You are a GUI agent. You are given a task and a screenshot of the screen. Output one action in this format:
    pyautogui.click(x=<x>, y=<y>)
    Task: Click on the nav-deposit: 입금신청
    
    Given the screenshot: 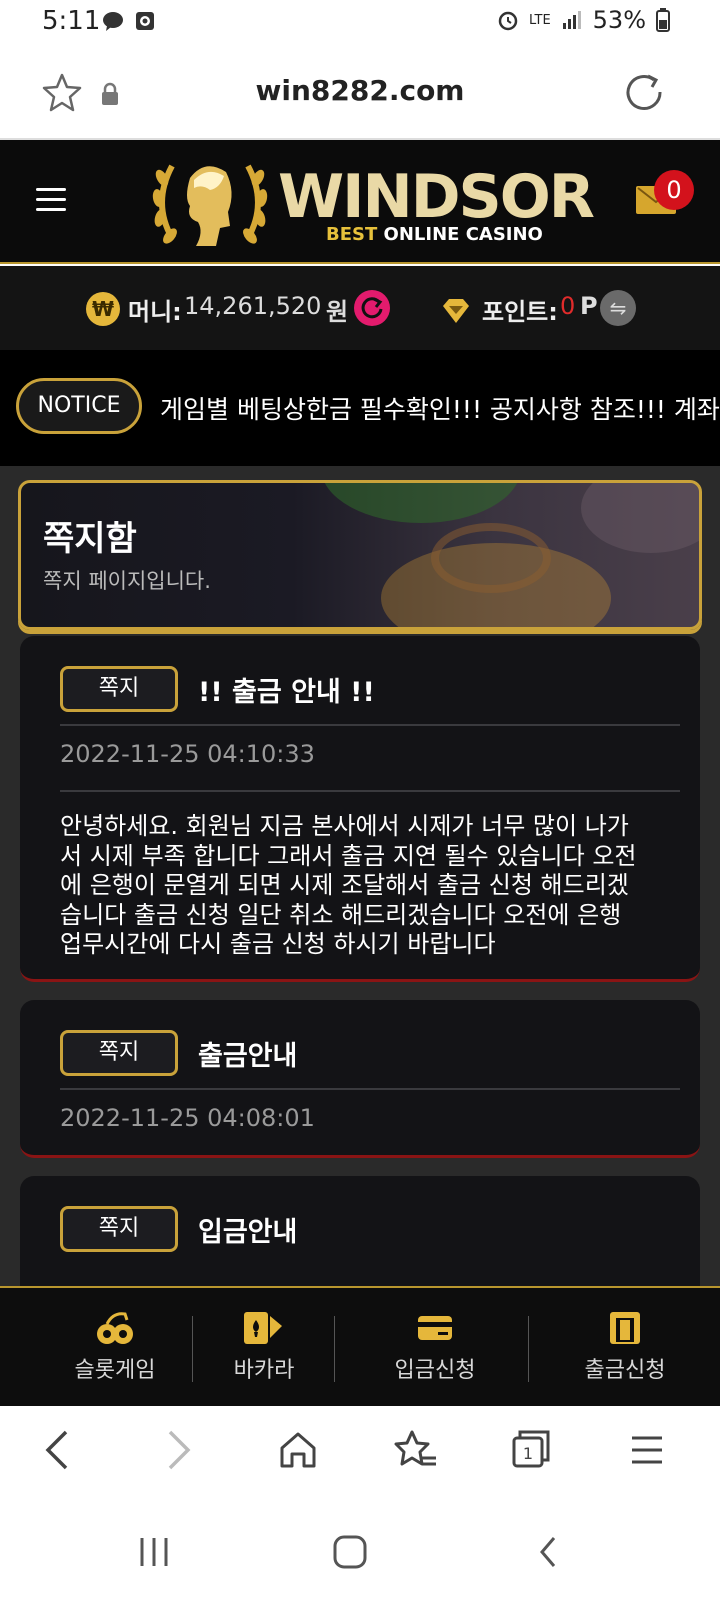 What is the action you would take?
    pyautogui.click(x=435, y=1347)
    